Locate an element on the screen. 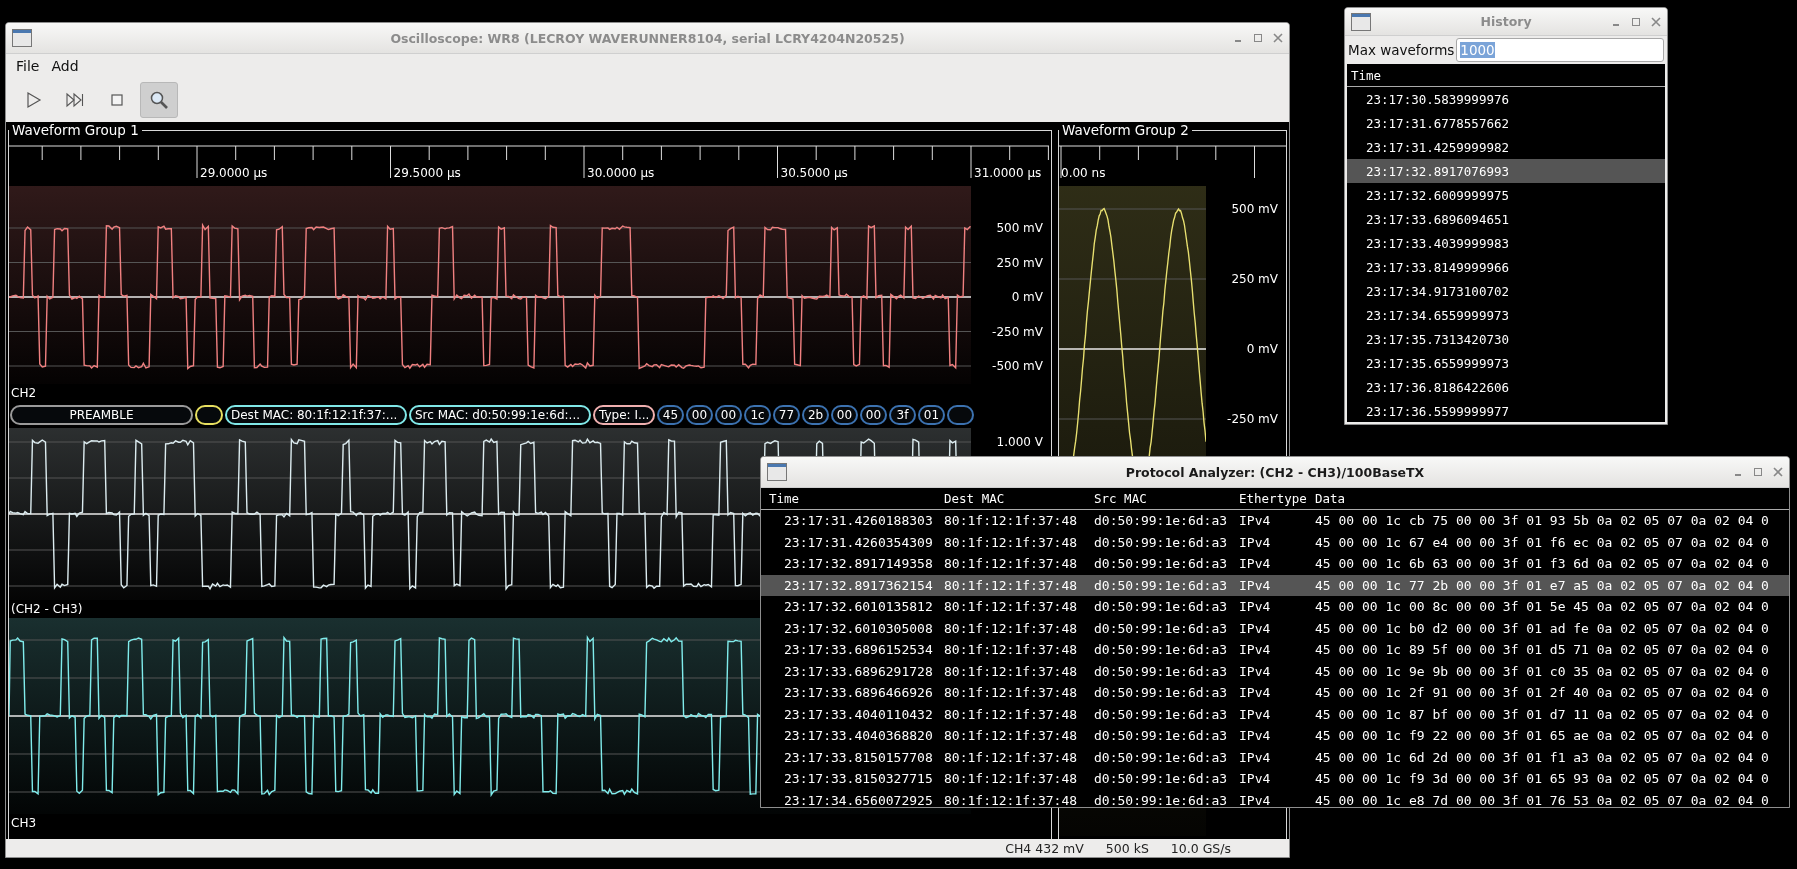  table-cell-text: 23:17:32.6010135812 is located at coordinates (858, 607).